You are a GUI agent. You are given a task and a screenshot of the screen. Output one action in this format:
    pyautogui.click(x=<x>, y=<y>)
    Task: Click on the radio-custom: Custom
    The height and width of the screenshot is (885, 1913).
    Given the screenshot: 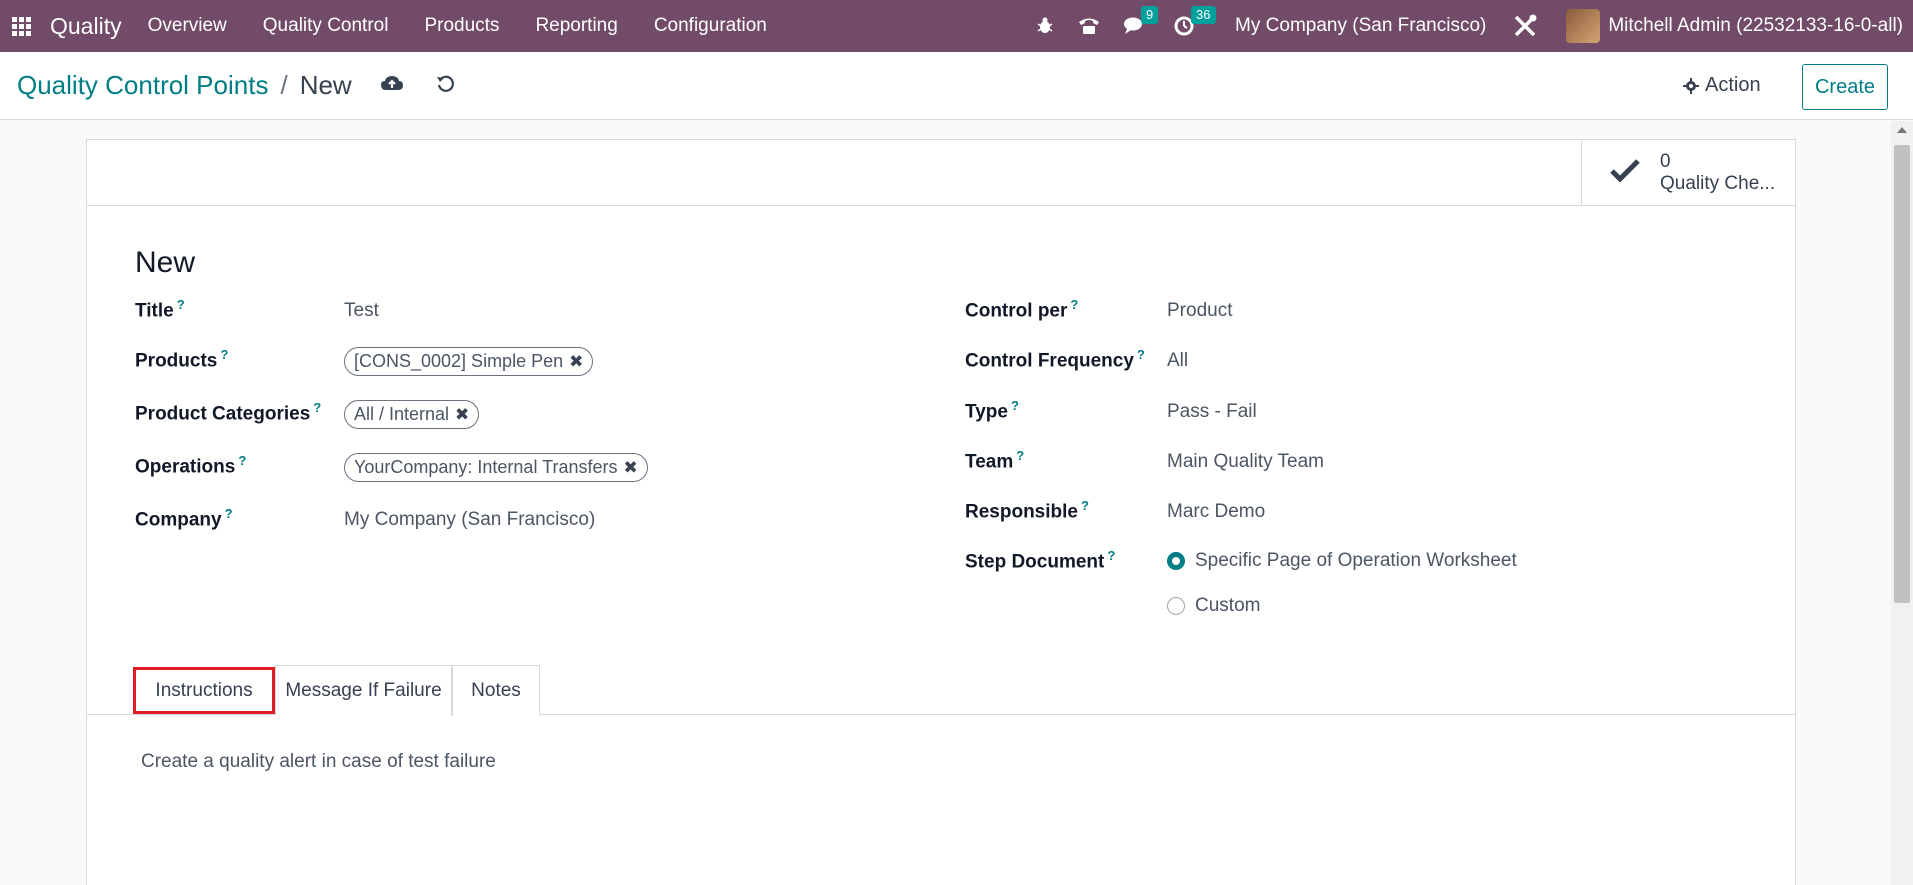 What is the action you would take?
    pyautogui.click(x=1213, y=606)
    